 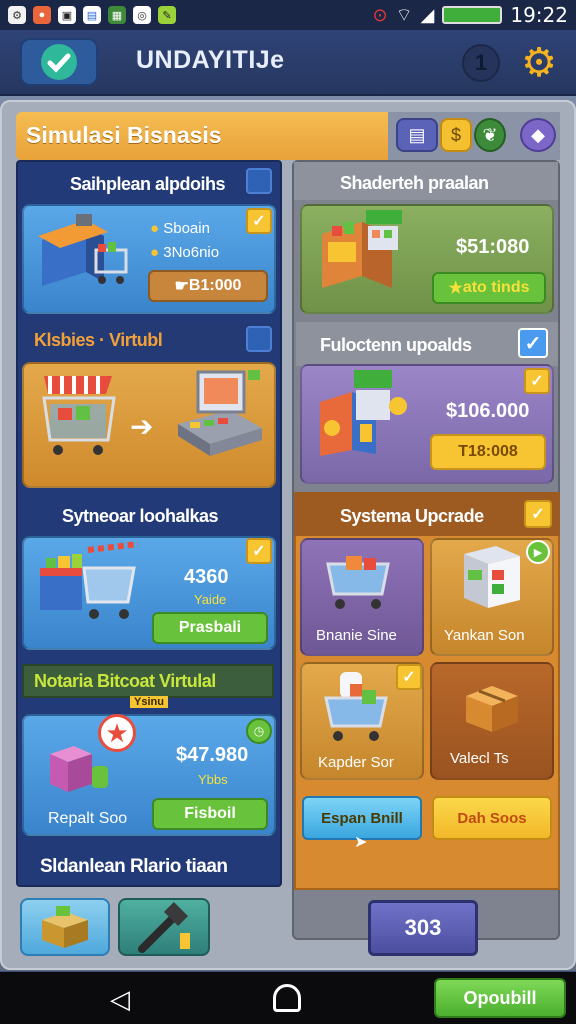 I want to click on section-title: Sytneoar loohalkas, so click(x=140, y=516).